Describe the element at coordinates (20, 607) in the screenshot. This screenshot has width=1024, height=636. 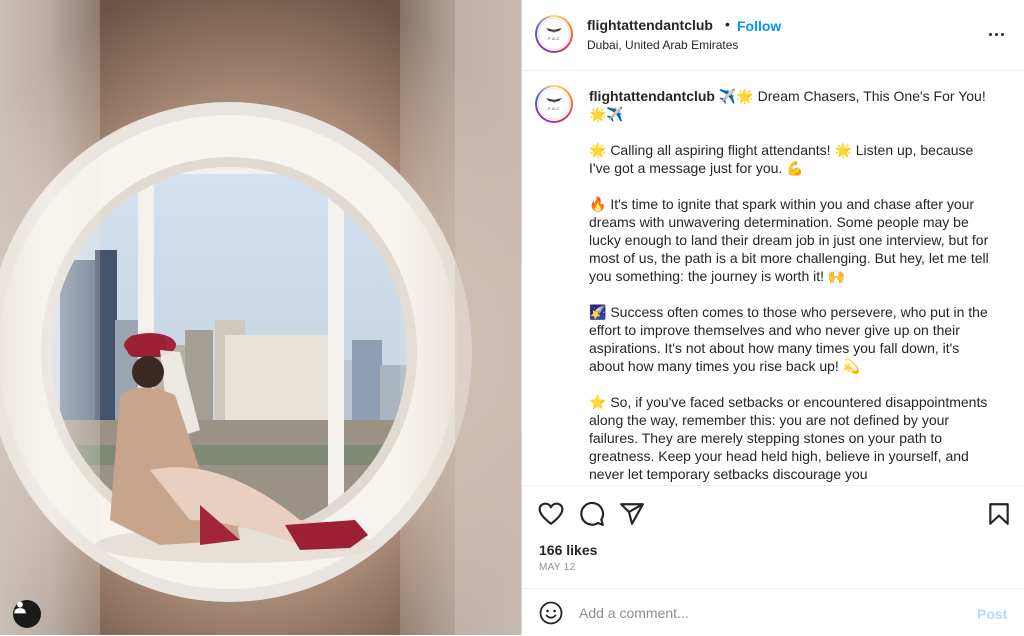
I see `user-icon` at that location.